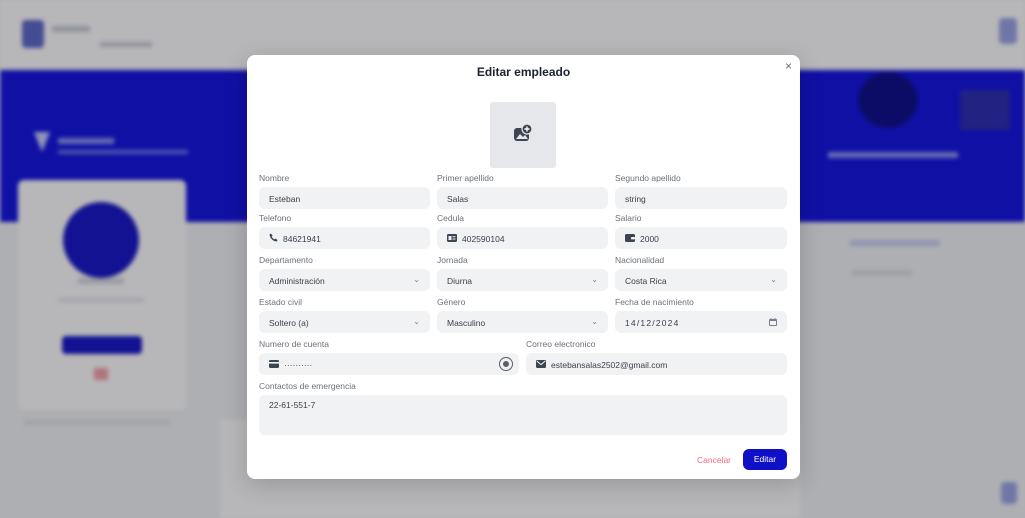  Describe the element at coordinates (344, 280) in the screenshot. I see `departamento-select: Administración ⌄` at that location.